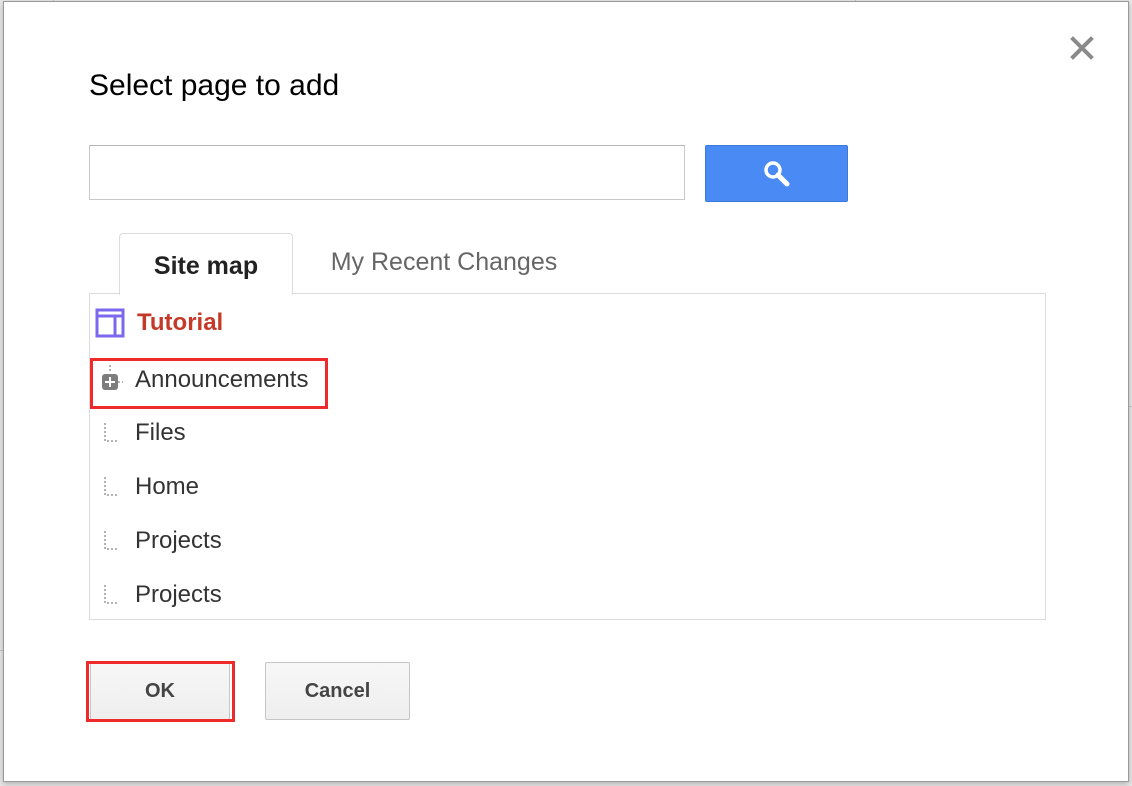  What do you see at coordinates (180, 322) in the screenshot?
I see `sitemap-root-label: Tutorial` at bounding box center [180, 322].